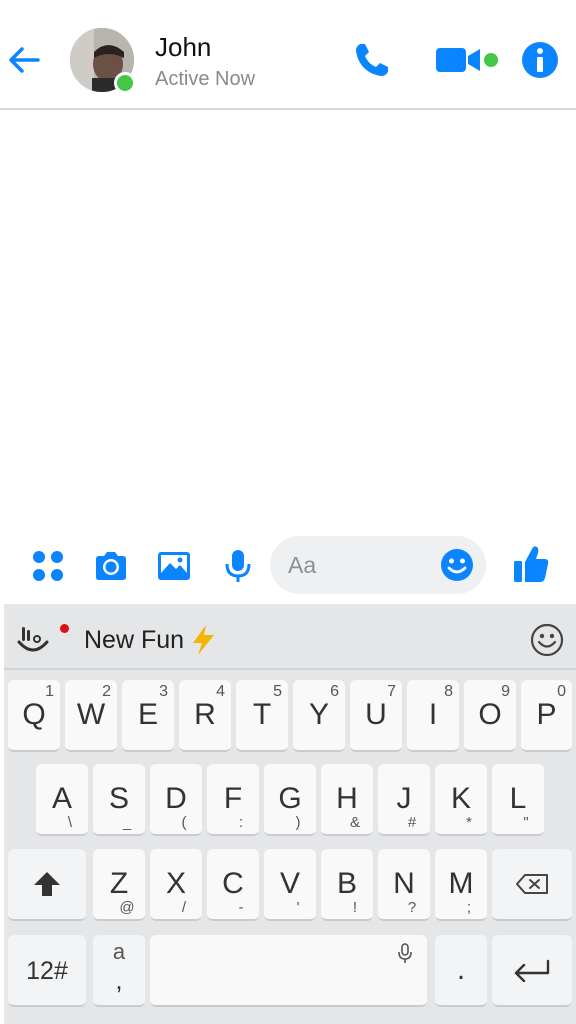 The image size is (576, 1024). What do you see at coordinates (290, 637) in the screenshot?
I see `keyboard-toolbar: New Fun` at bounding box center [290, 637].